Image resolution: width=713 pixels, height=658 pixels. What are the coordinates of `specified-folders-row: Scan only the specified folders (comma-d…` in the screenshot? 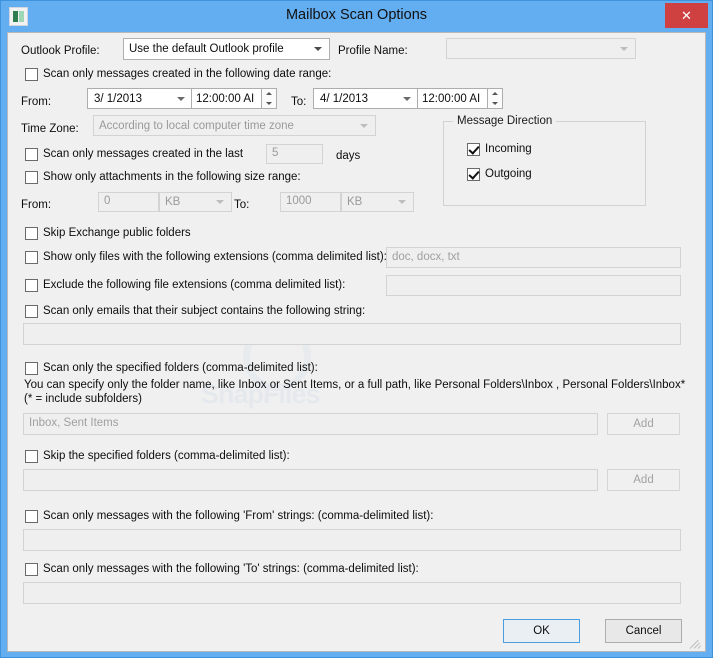 It's located at (171, 368).